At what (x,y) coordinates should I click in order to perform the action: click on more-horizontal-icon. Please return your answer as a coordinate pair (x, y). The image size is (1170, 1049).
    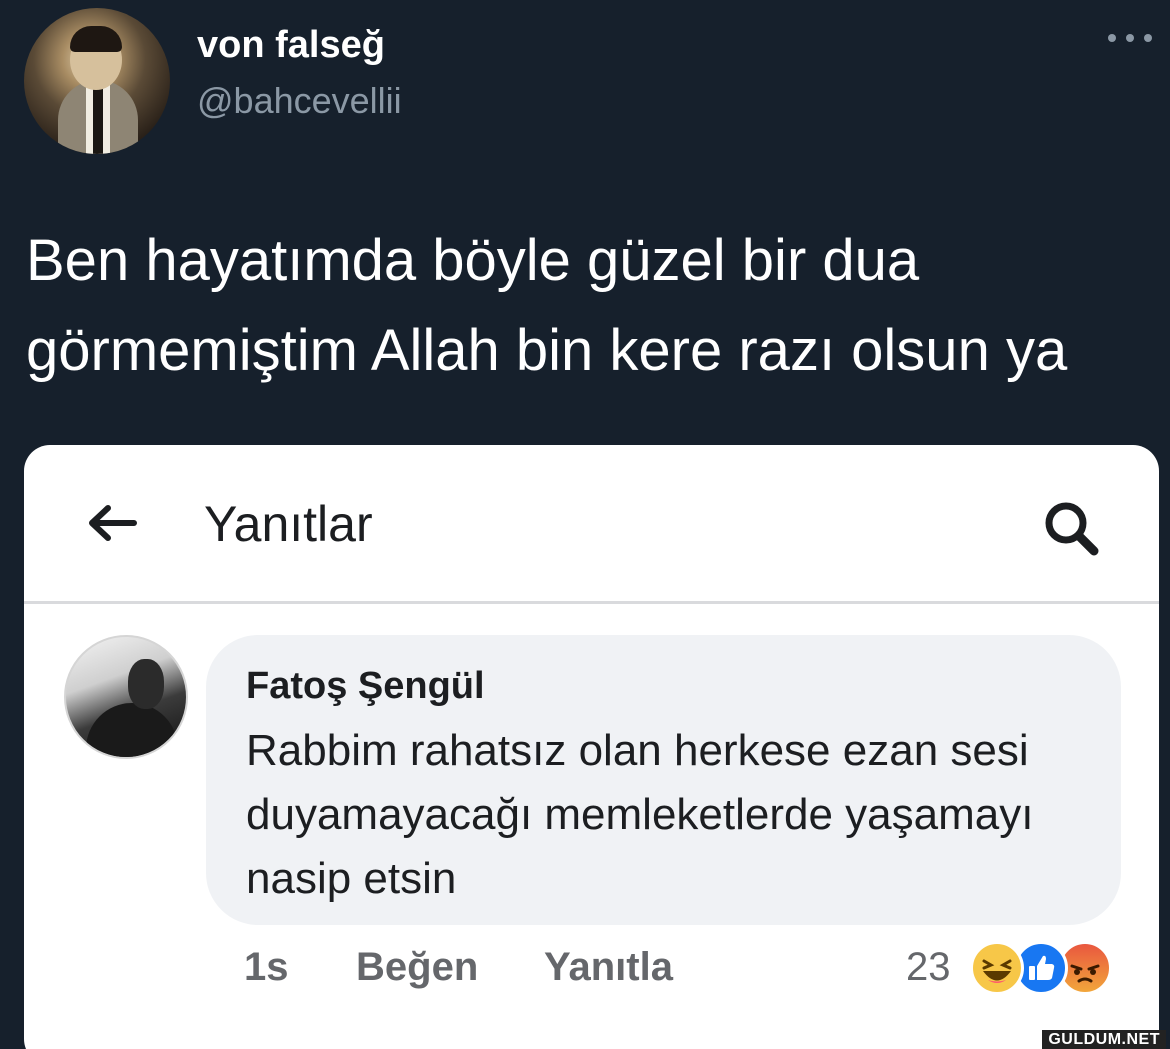
    Looking at the image, I should click on (1130, 38).